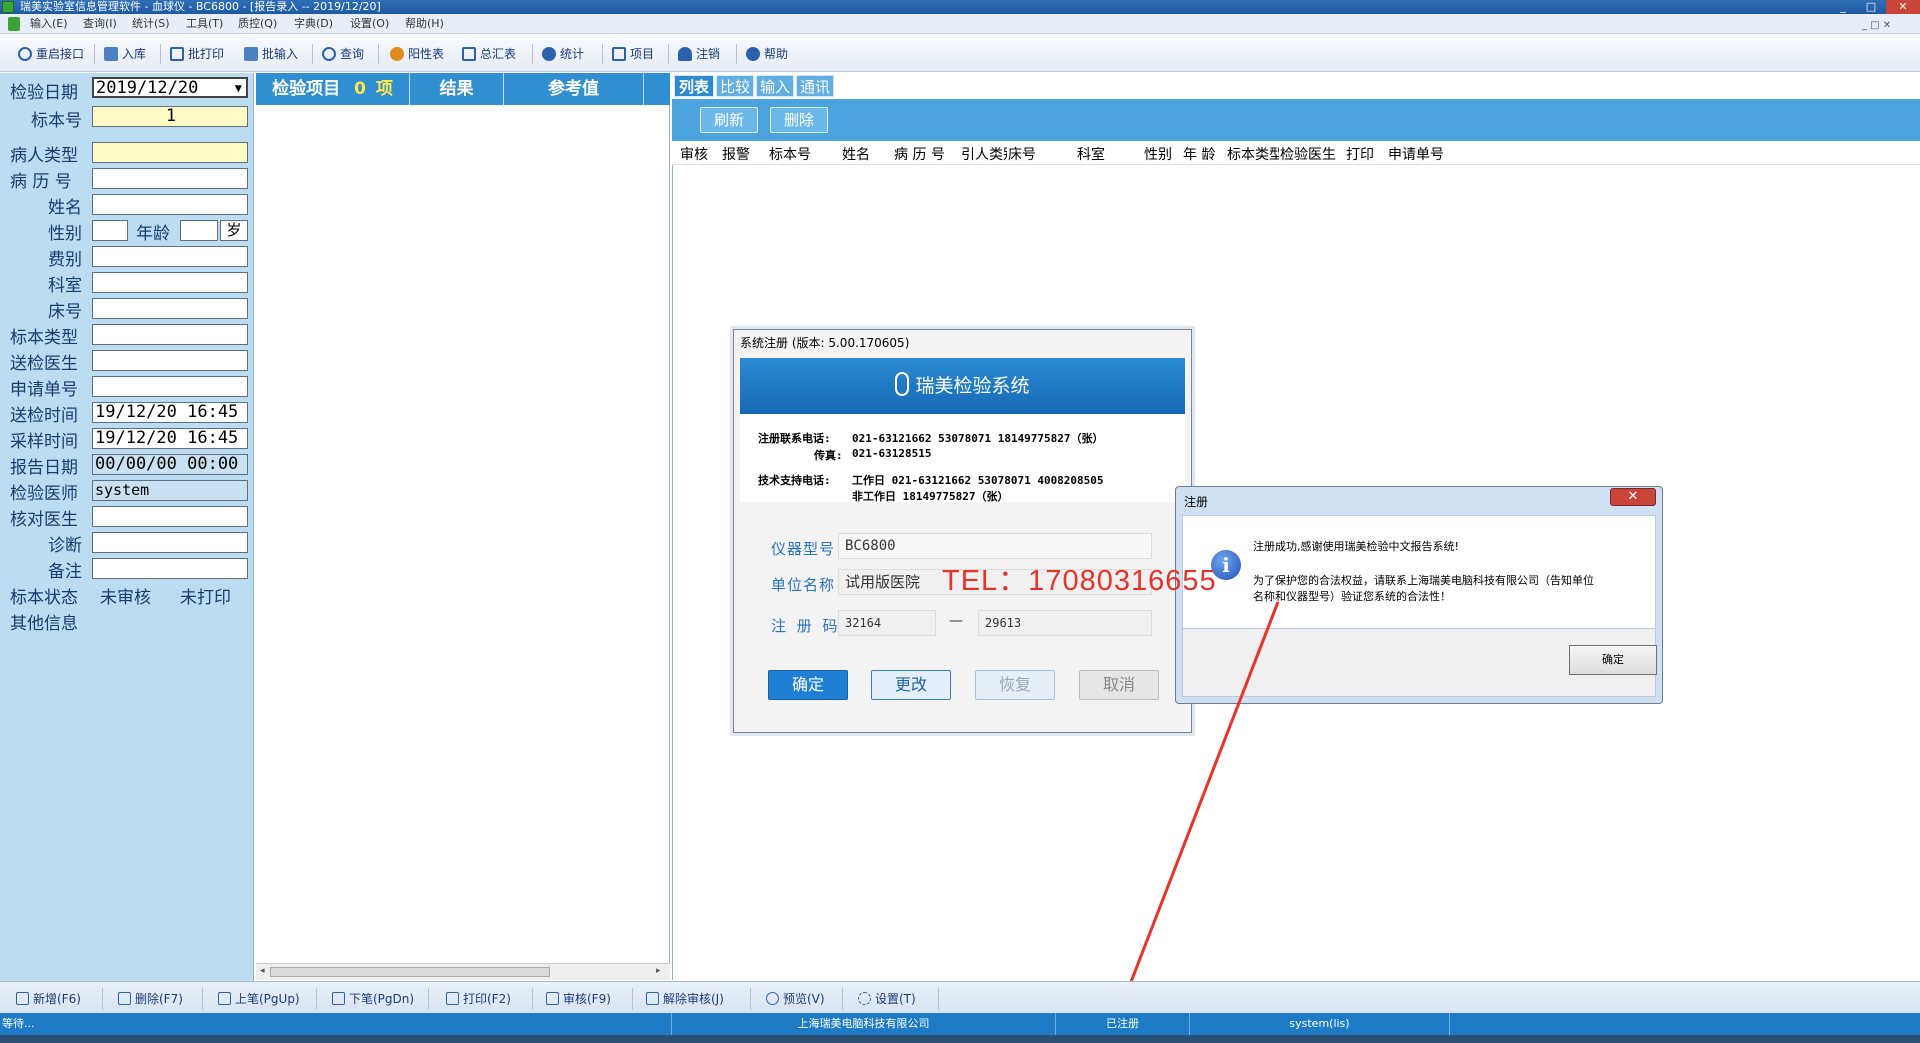 This screenshot has width=1920, height=1043. I want to click on items-horizontal-scrollbar: ◂ ▸, so click(463, 971).